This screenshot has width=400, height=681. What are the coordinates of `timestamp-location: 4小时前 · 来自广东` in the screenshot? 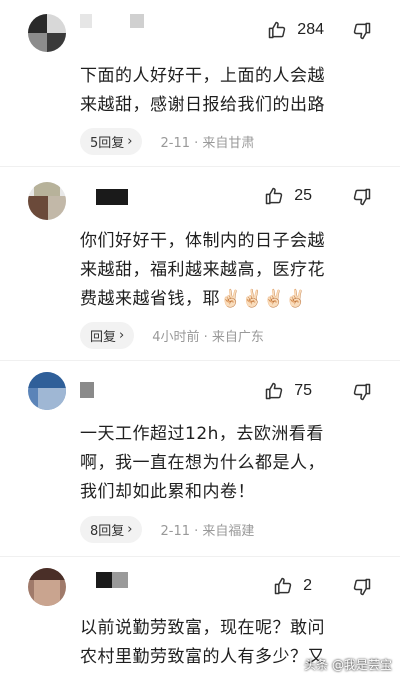 It's located at (208, 337).